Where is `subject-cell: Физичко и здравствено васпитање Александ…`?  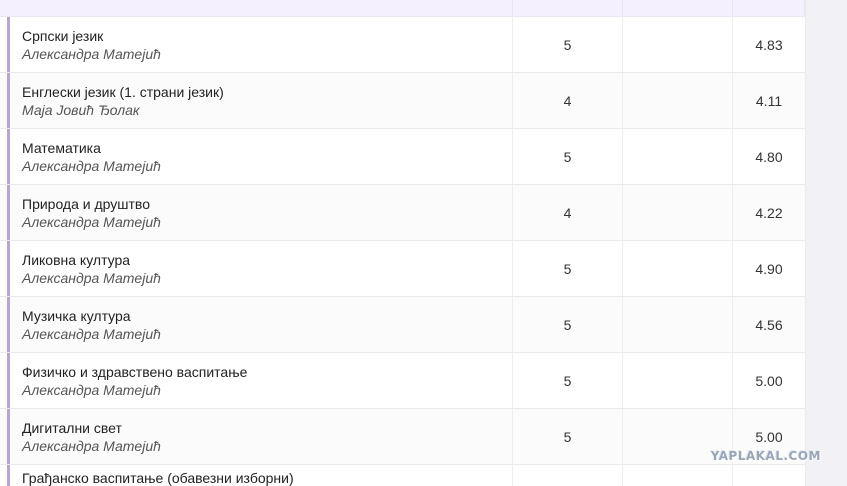
subject-cell: Физичко и здравствено васпитање Александ… is located at coordinates (256, 380).